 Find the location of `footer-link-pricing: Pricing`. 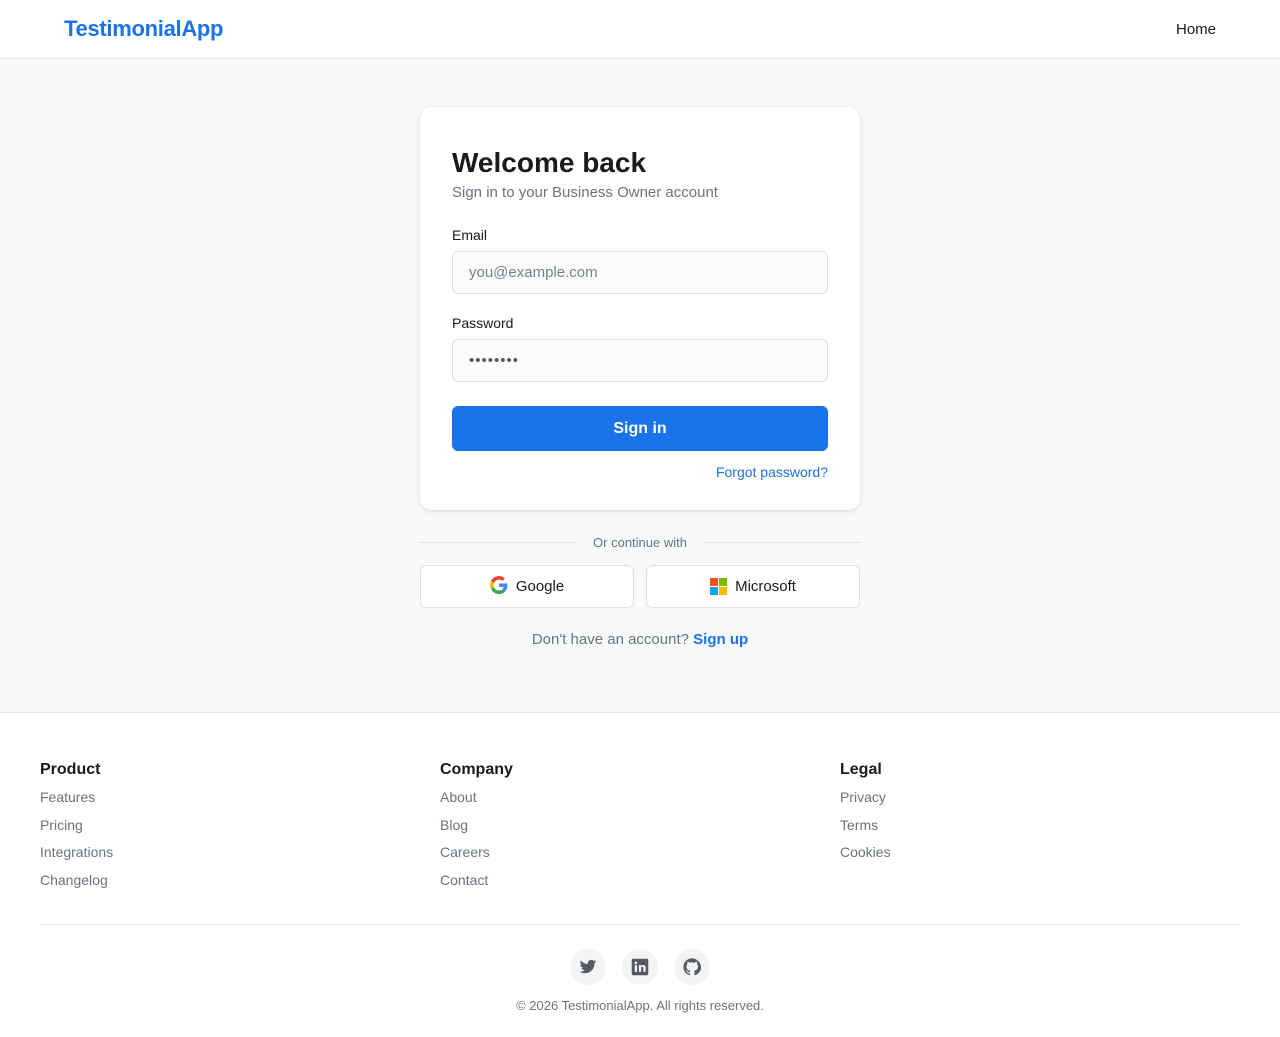

footer-link-pricing: Pricing is located at coordinates (240, 825).